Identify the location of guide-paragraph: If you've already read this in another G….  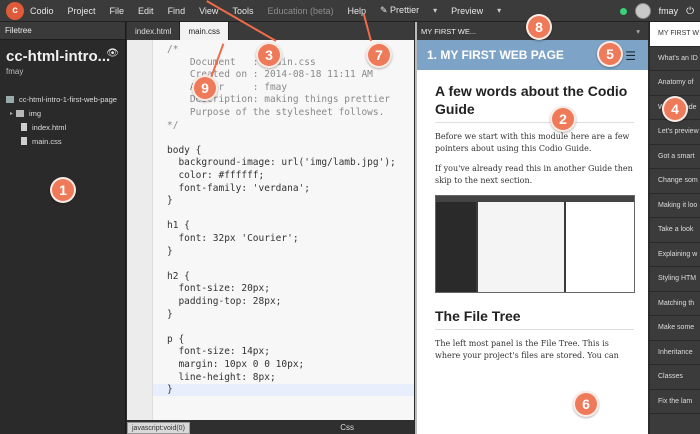
(534, 174).